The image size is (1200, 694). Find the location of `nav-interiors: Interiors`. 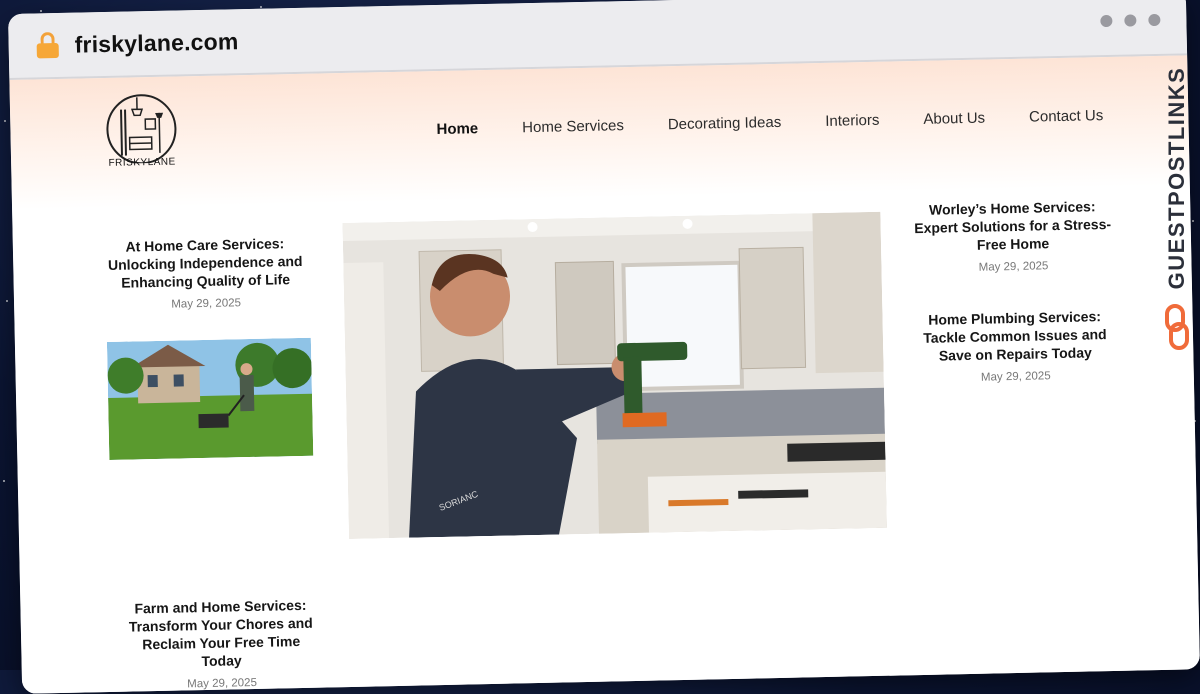

nav-interiors: Interiors is located at coordinates (852, 121).